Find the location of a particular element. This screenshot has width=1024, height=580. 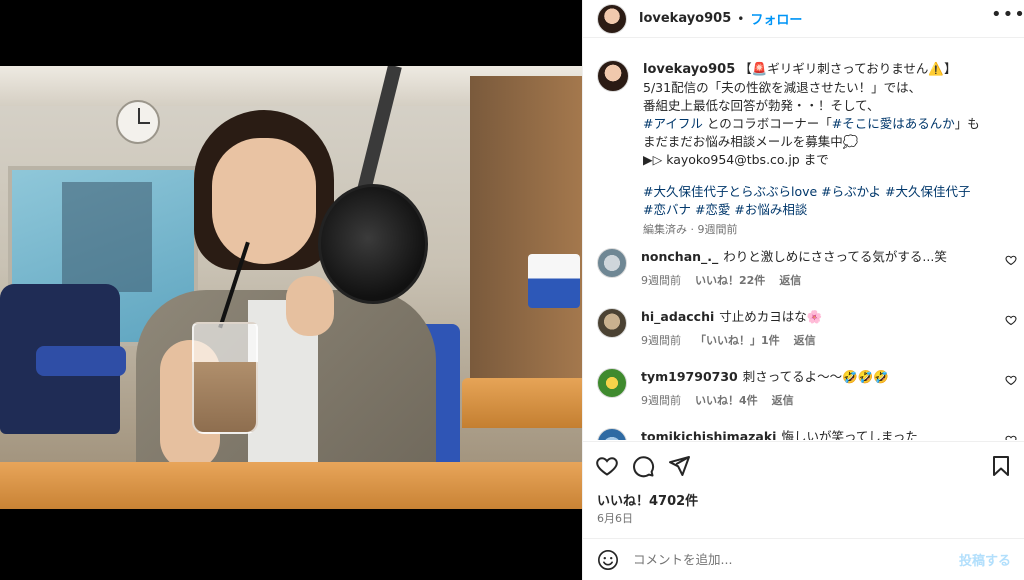

photo-pop-filter is located at coordinates (373, 244).